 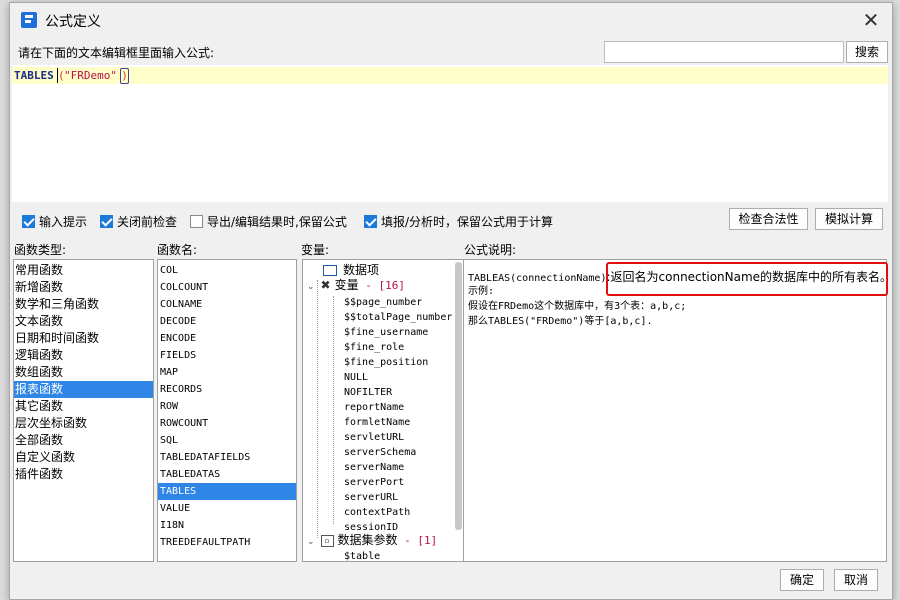 What do you see at coordinates (481, 291) in the screenshot?
I see `example-title: 示例:` at bounding box center [481, 291].